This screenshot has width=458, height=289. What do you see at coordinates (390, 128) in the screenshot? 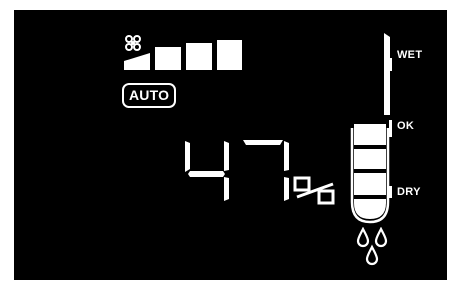
I see `tick-ok` at bounding box center [390, 128].